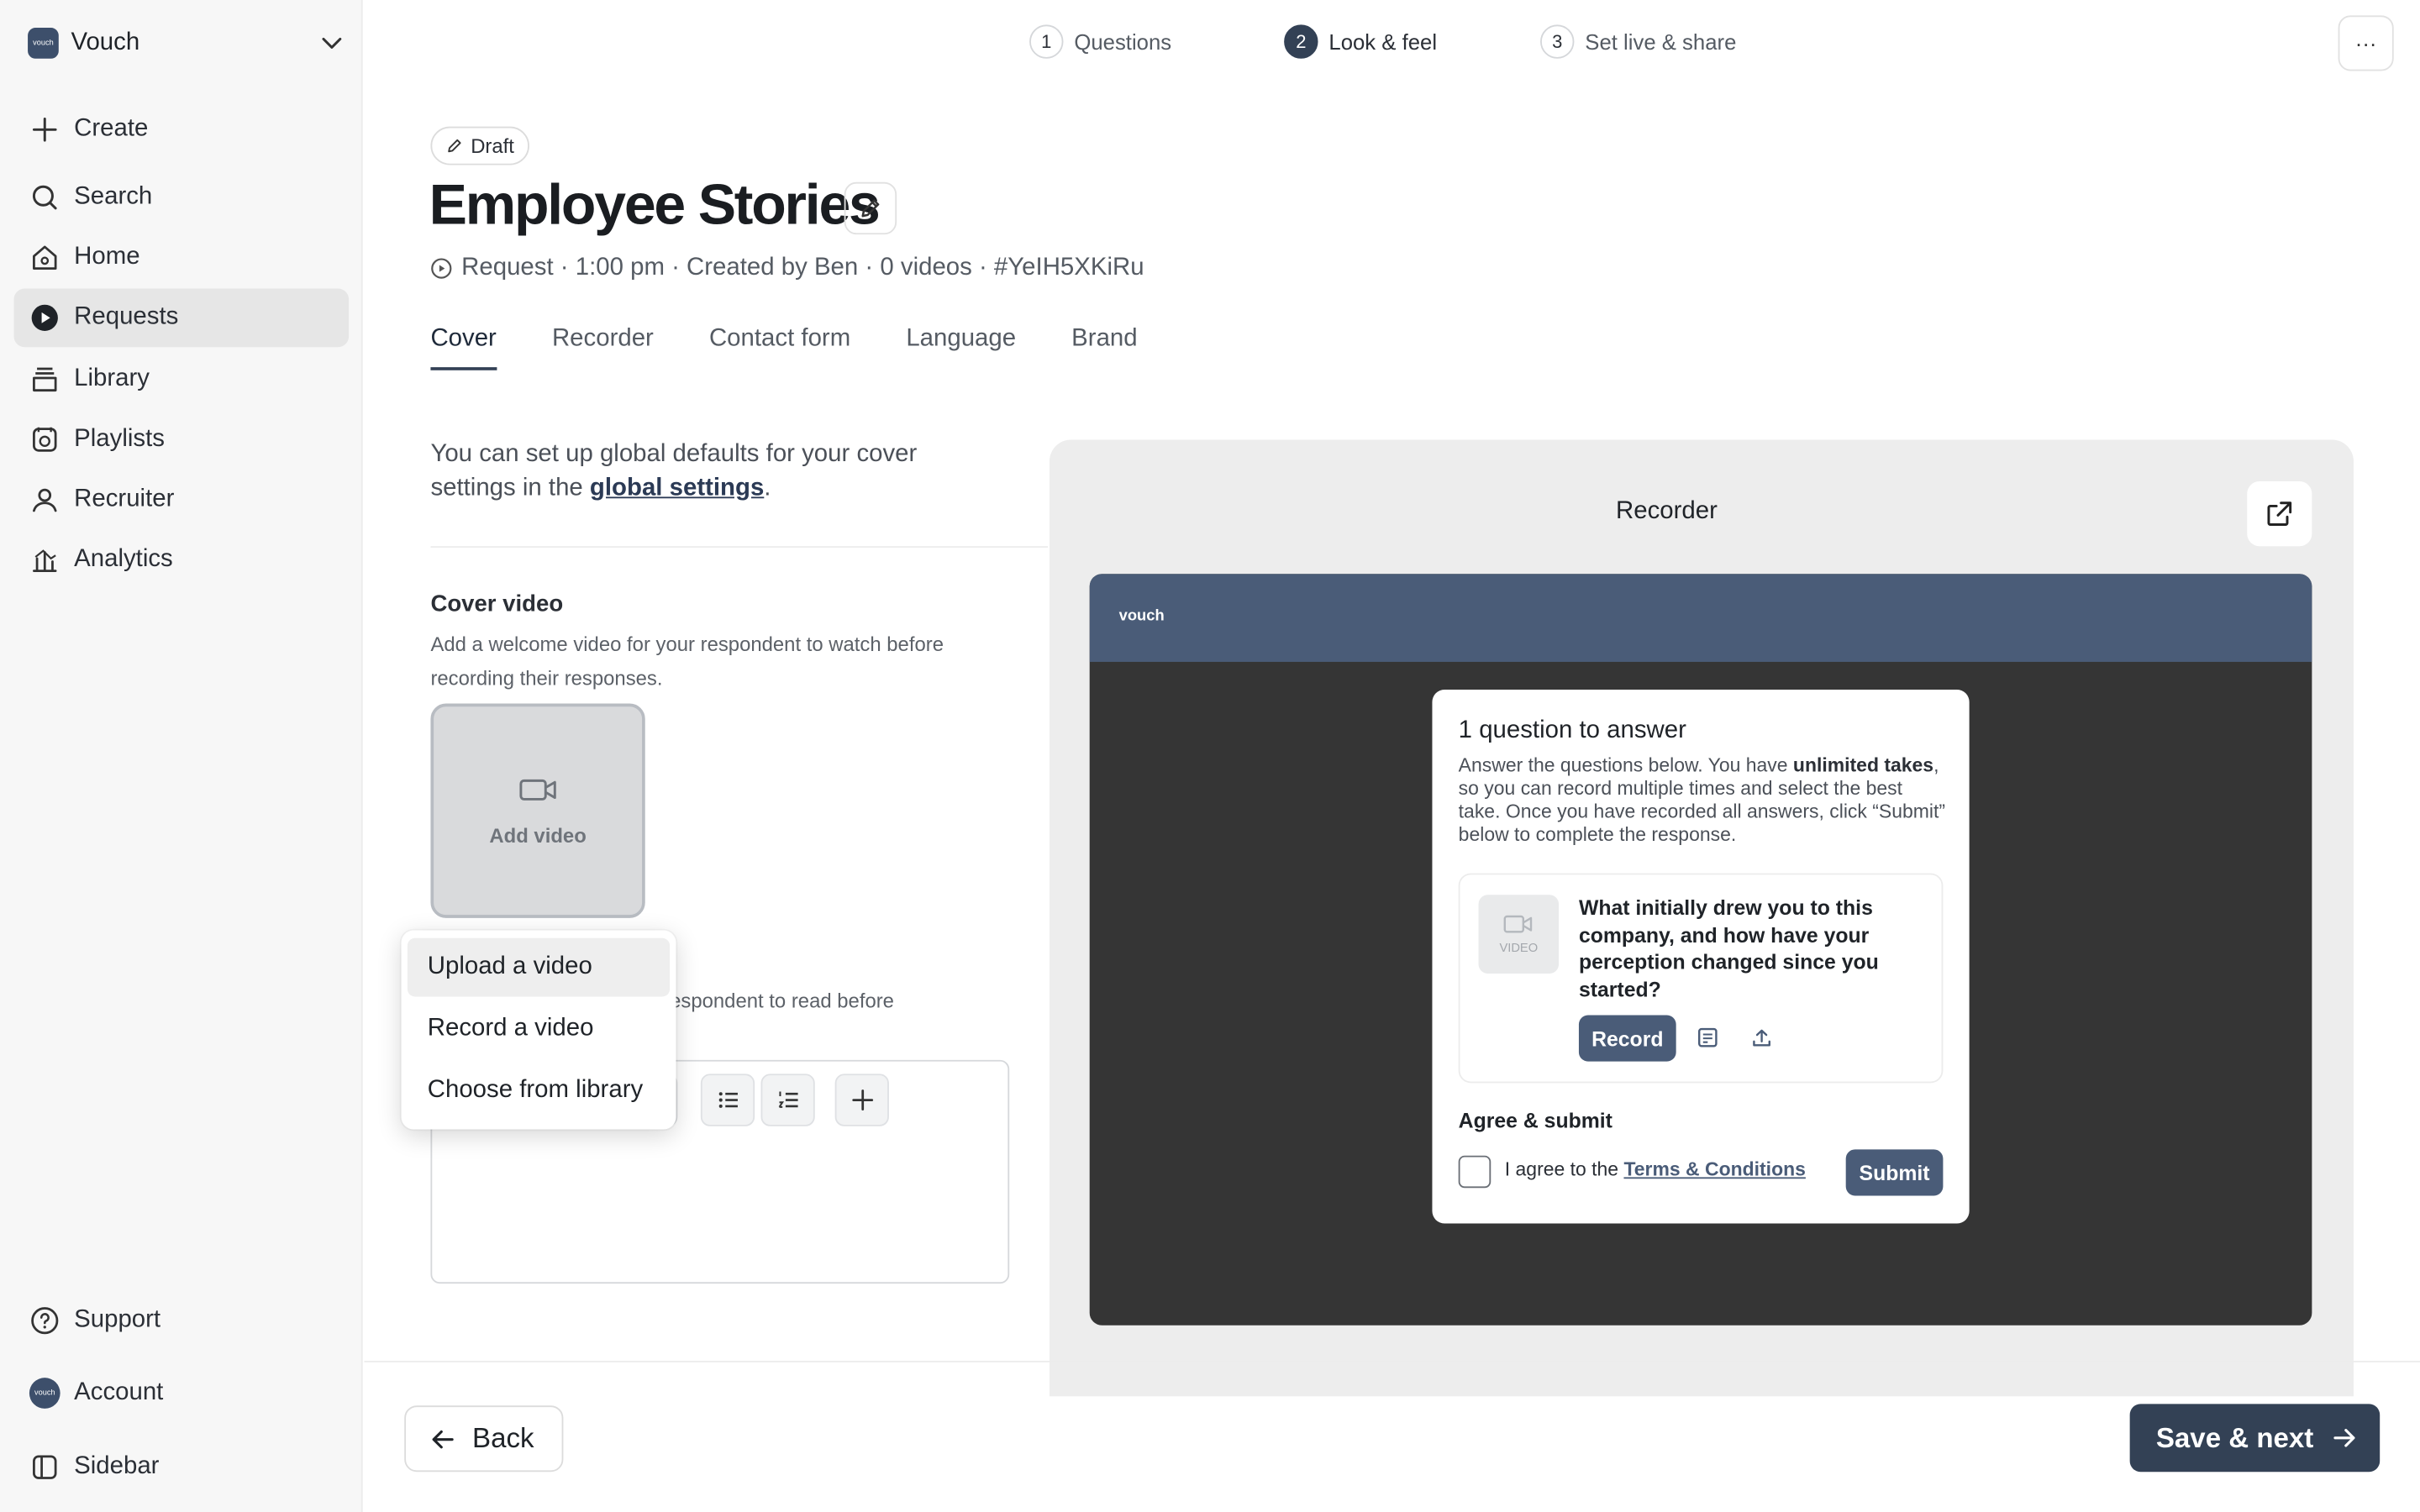 This screenshot has height=1512, width=2420. I want to click on step-set-live-and-share: 3 Set live & share, so click(1638, 41).